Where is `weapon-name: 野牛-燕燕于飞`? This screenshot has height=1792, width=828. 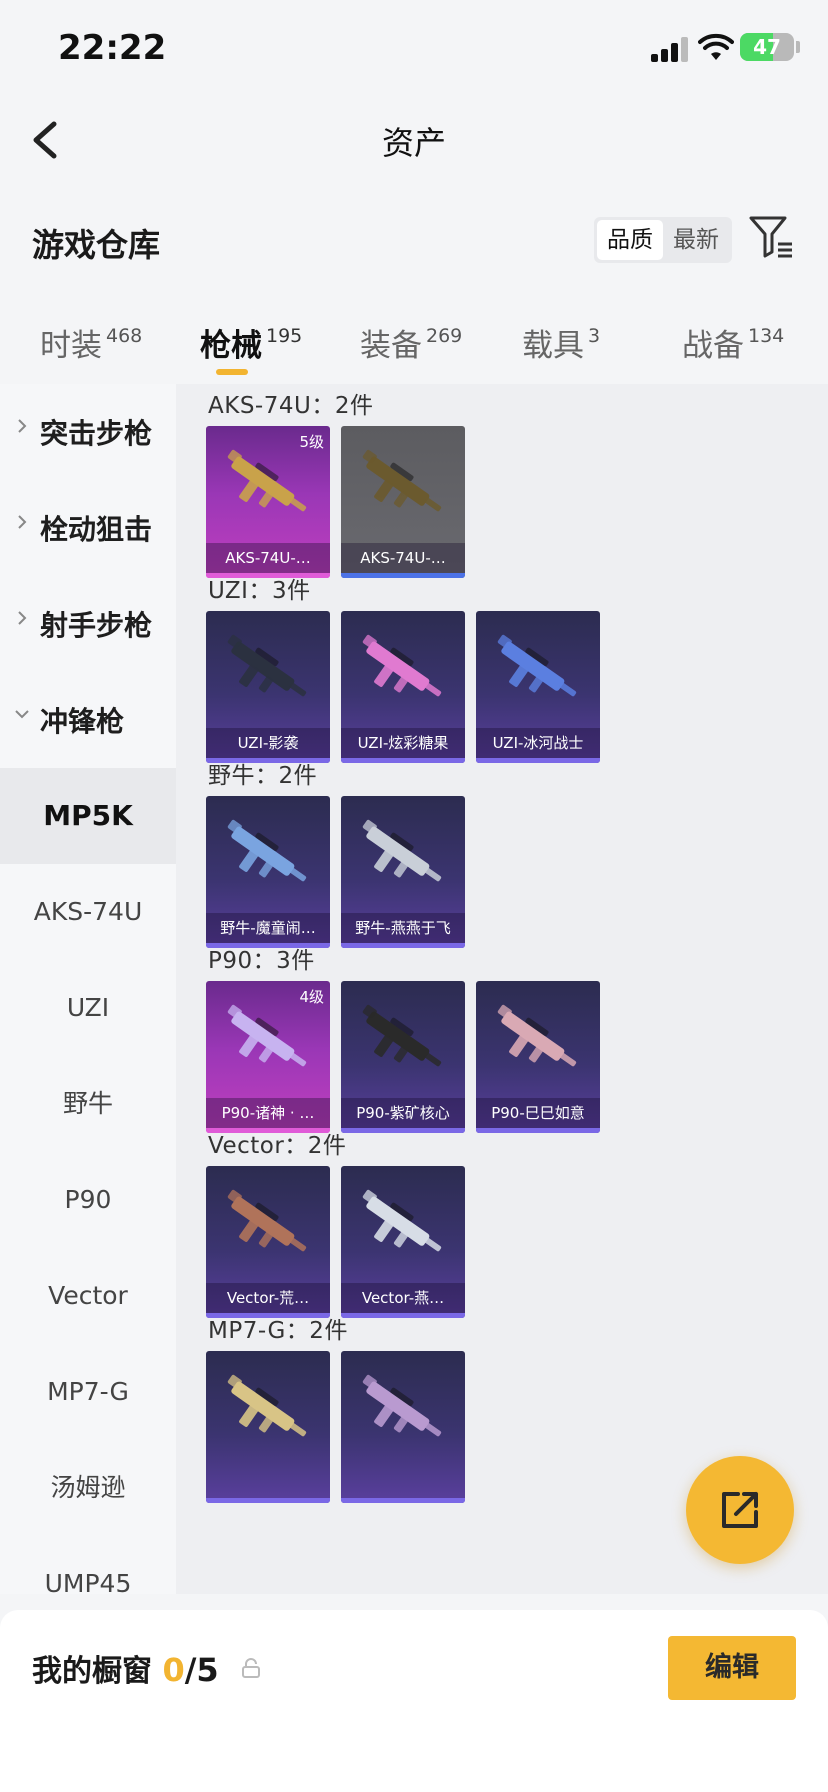
weapon-name: 野牛-燕燕于飞 is located at coordinates (403, 928).